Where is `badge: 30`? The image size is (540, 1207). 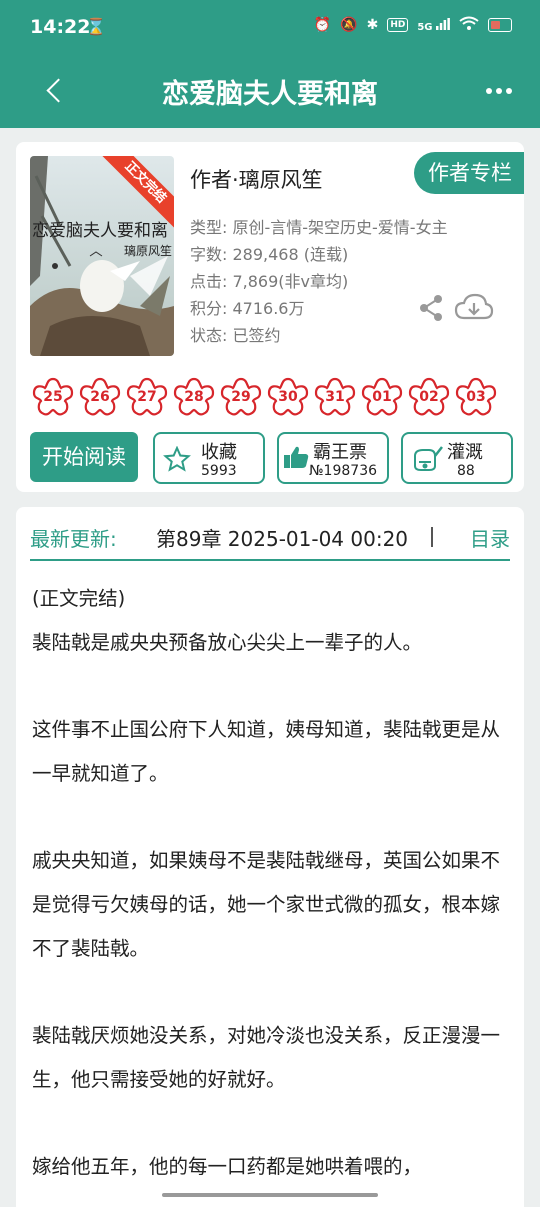
badge: 30 is located at coordinates (288, 398).